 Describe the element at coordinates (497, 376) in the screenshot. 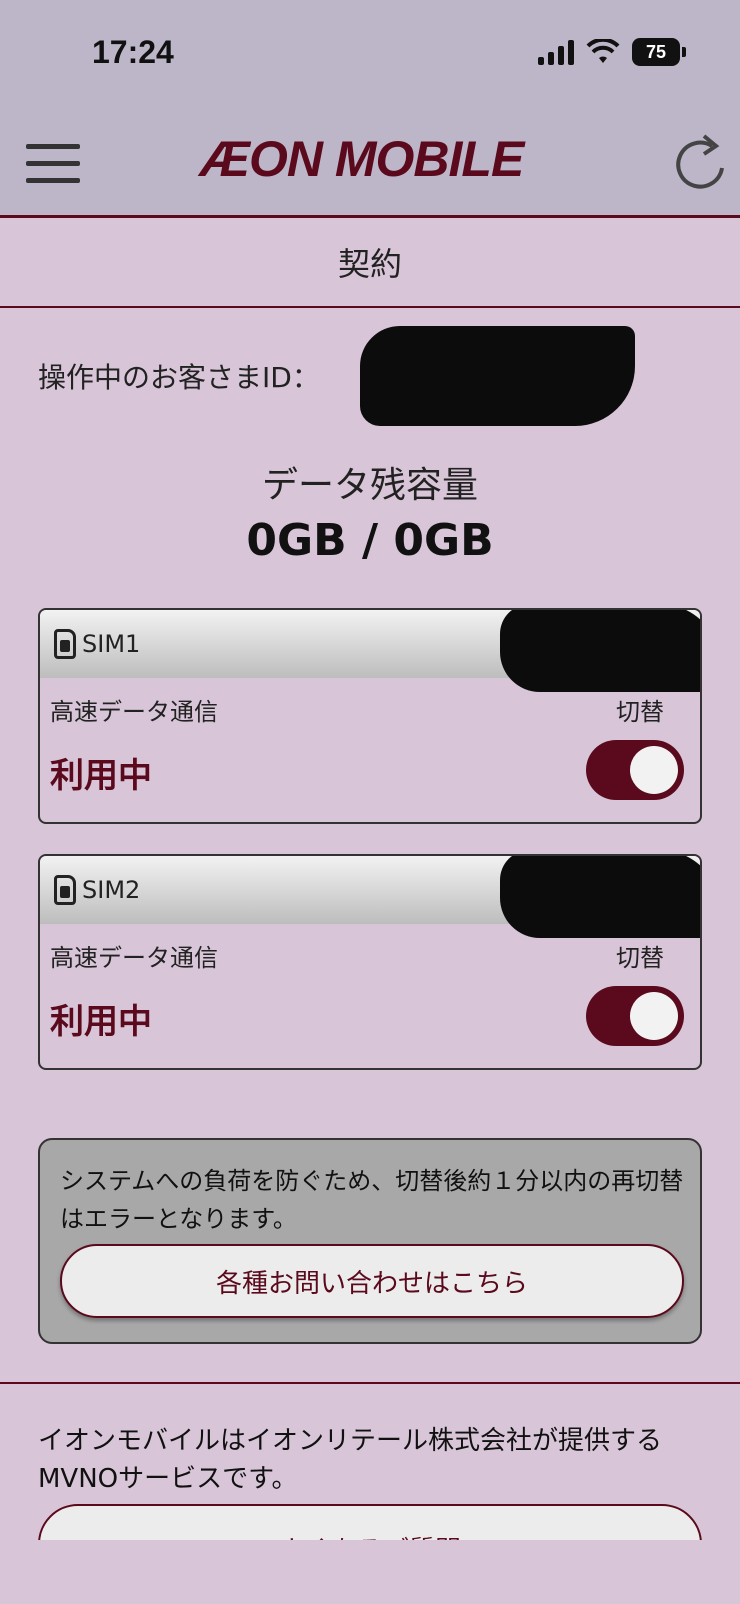

I see `redacted-customer-id` at that location.